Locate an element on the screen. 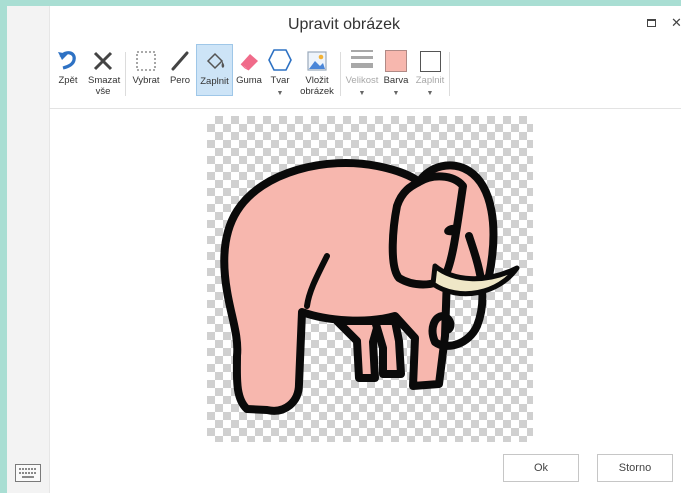 Image resolution: width=681 pixels, height=493 pixels. fill-toggle-label: Zaplnit is located at coordinates (430, 80).